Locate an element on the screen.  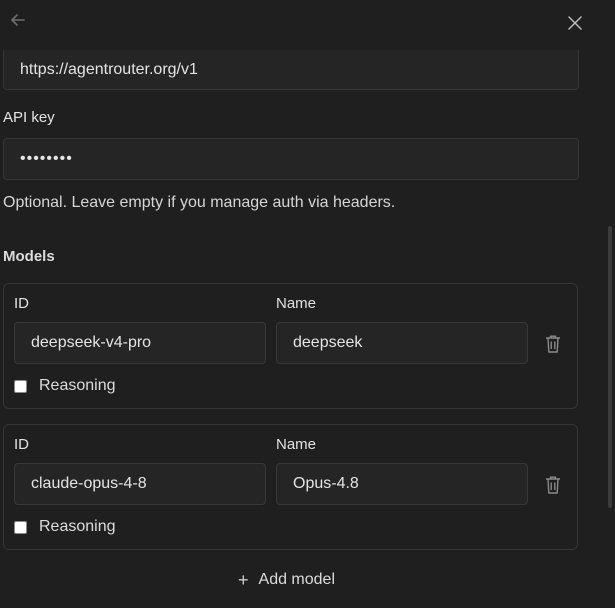
scrollbar-thumb is located at coordinates (610, 367).